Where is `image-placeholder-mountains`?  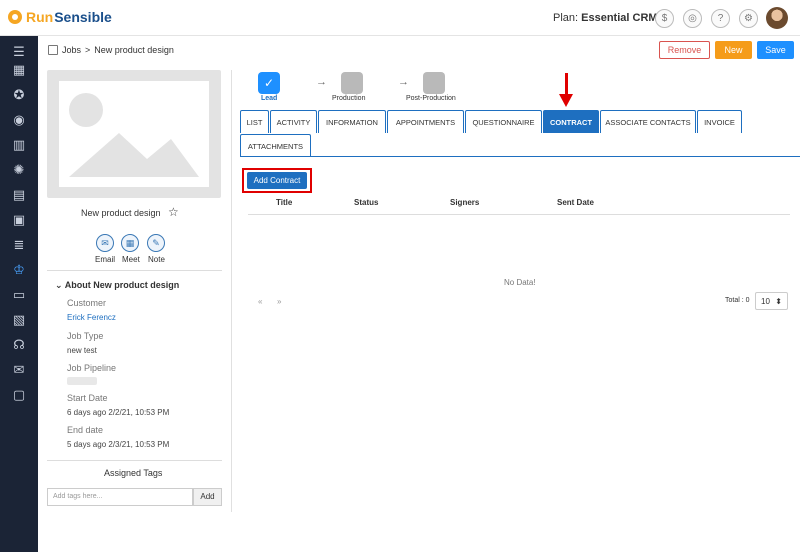 image-placeholder-mountains is located at coordinates (134, 155).